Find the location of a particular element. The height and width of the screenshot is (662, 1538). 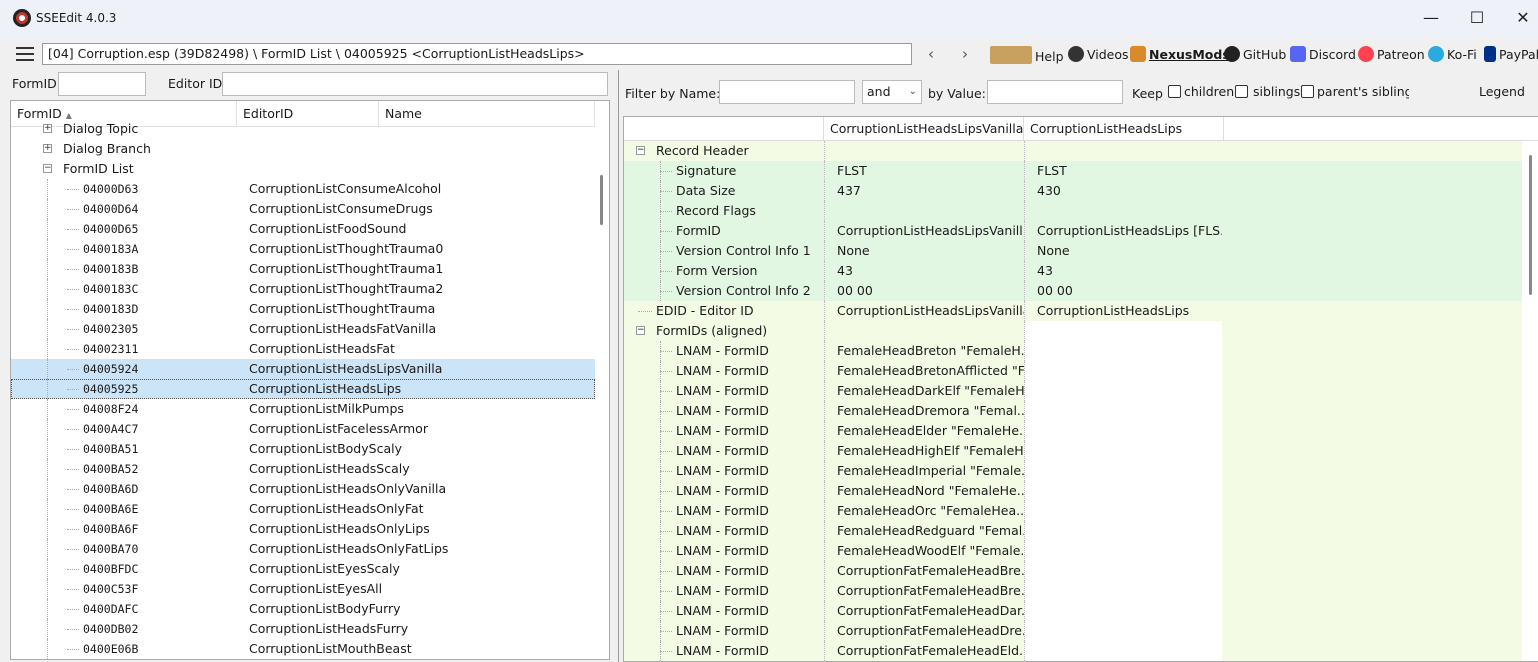

grid-column-field is located at coordinates (724, 129).